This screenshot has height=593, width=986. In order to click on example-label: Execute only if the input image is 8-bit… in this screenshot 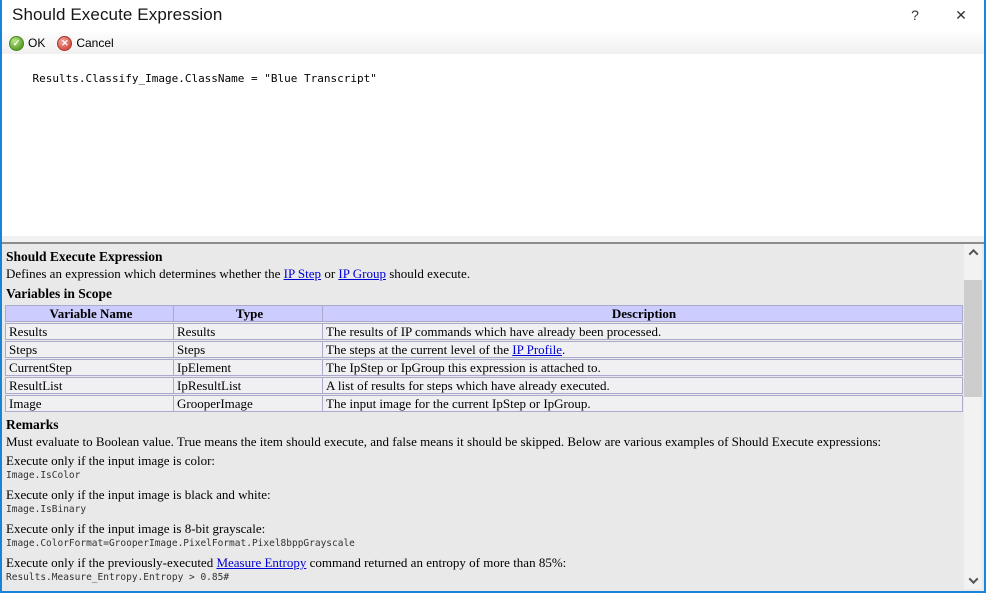, I will do `click(136, 528)`.